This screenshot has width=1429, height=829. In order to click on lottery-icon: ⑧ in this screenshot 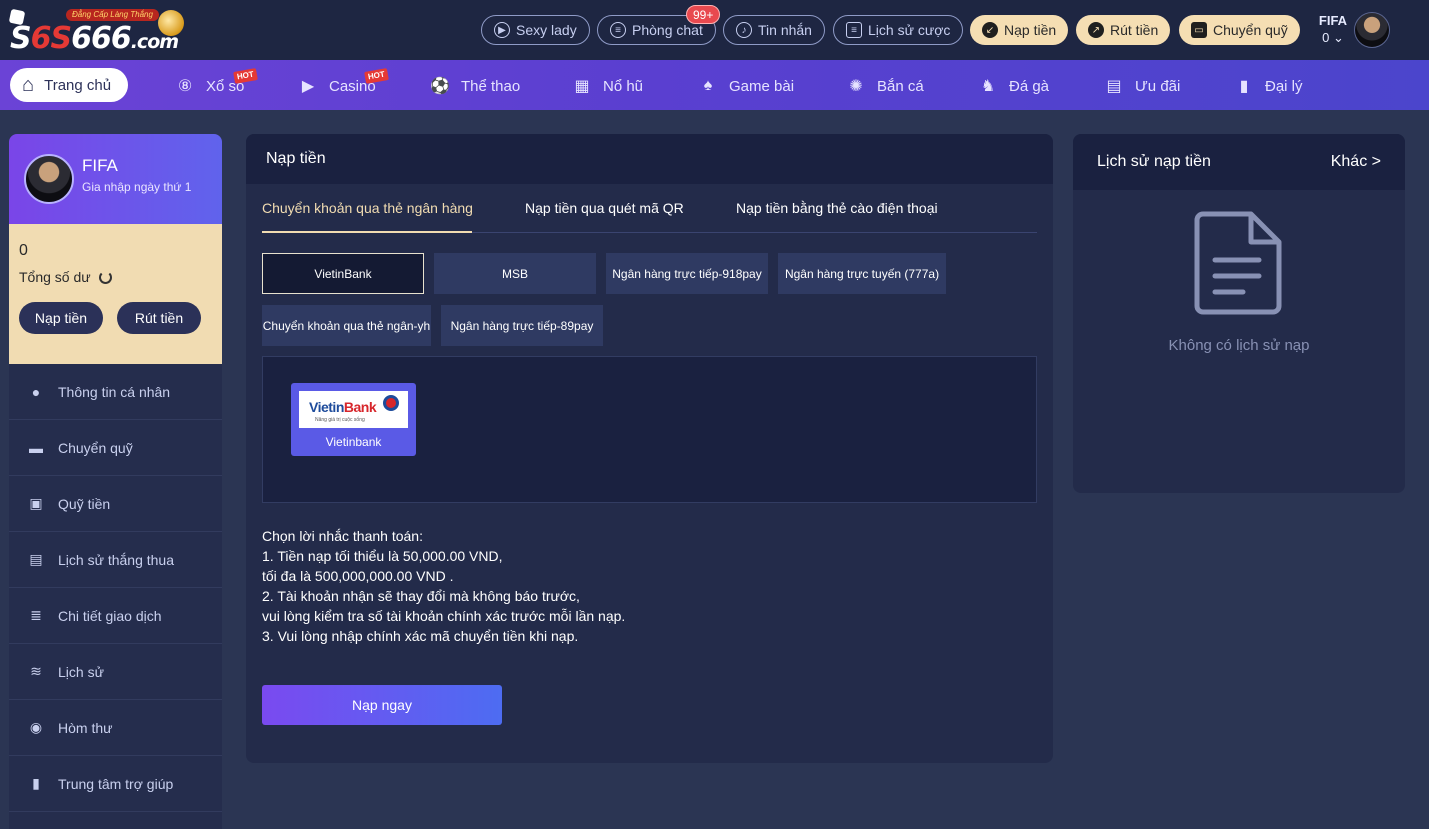, I will do `click(185, 86)`.